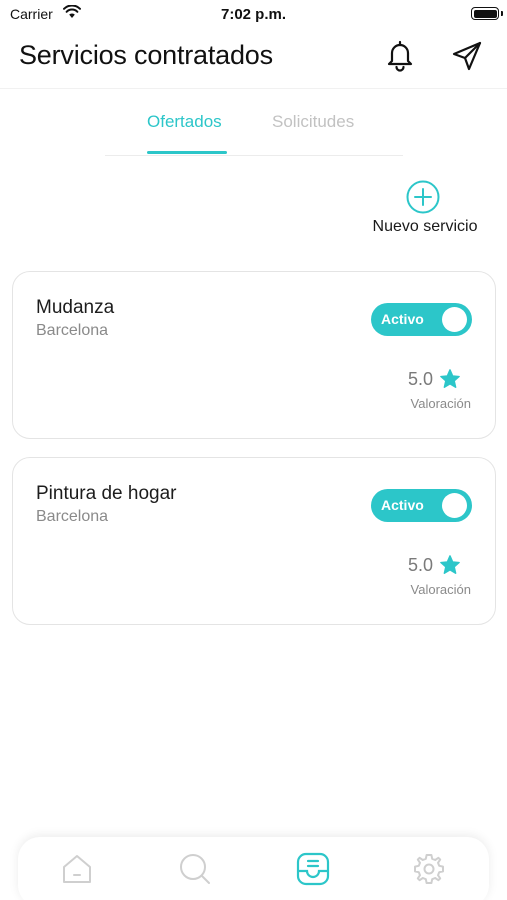  Describe the element at coordinates (485, 13) in the screenshot. I see `battery-icon` at that location.